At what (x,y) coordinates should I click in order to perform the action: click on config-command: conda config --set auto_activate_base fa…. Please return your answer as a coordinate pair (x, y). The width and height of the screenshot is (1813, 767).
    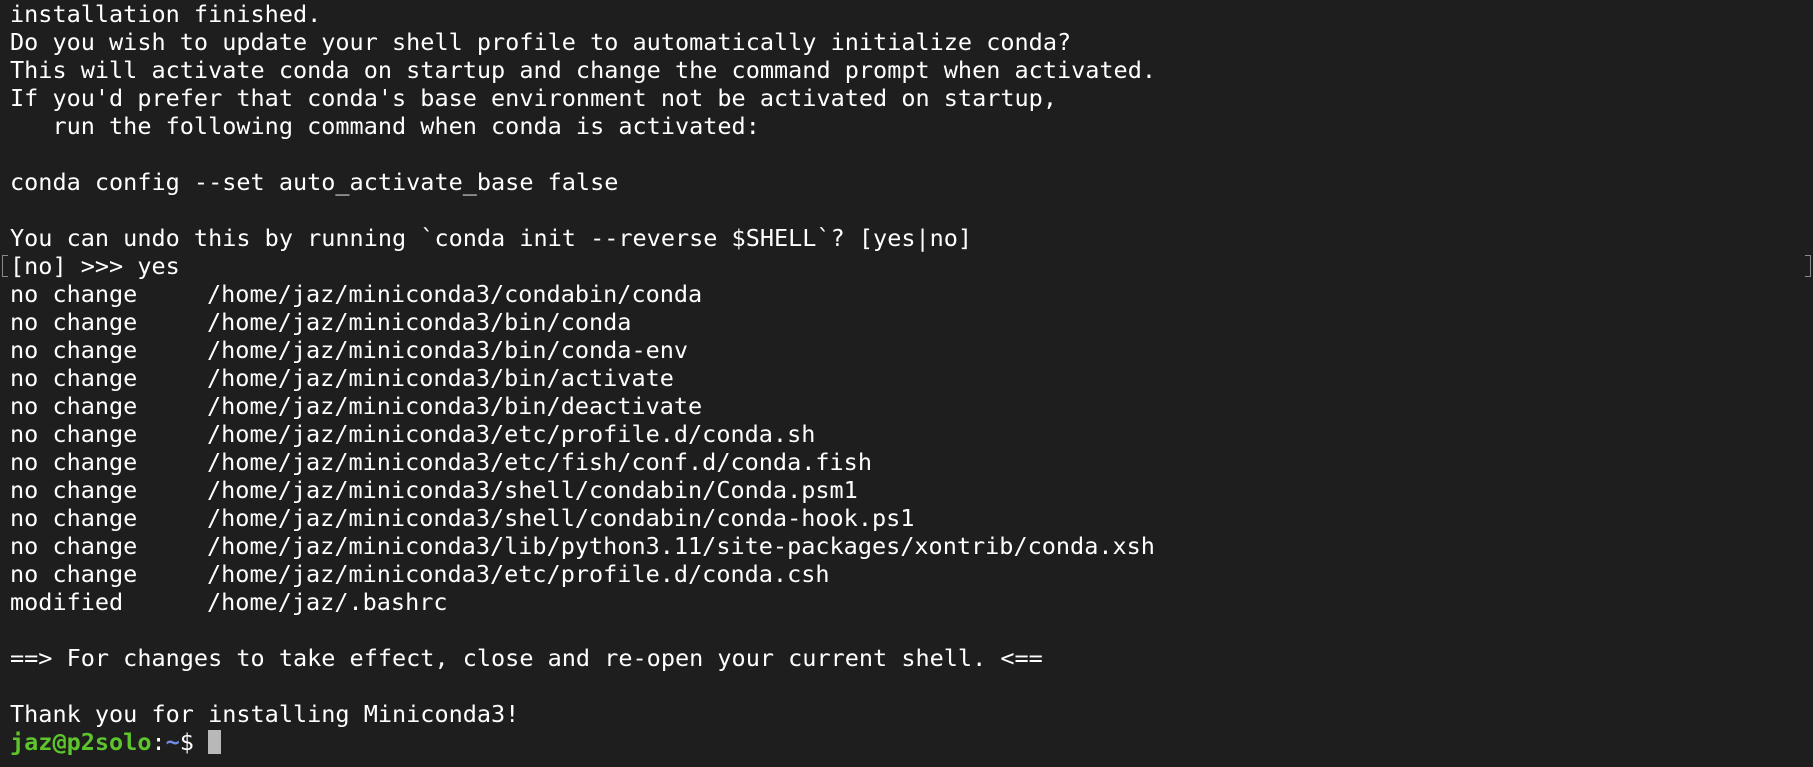
    Looking at the image, I should click on (314, 182).